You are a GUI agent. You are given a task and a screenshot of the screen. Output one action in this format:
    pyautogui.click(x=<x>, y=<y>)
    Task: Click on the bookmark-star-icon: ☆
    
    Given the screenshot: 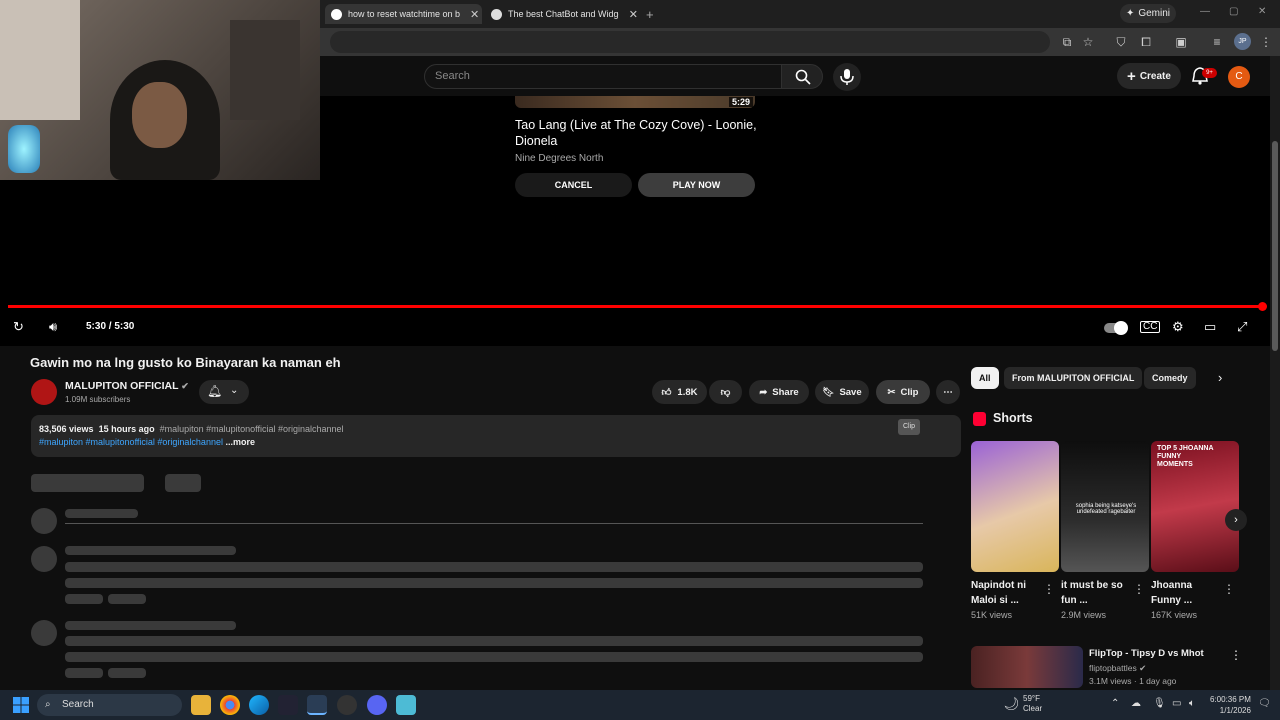 What is the action you would take?
    pyautogui.click(x=1088, y=42)
    